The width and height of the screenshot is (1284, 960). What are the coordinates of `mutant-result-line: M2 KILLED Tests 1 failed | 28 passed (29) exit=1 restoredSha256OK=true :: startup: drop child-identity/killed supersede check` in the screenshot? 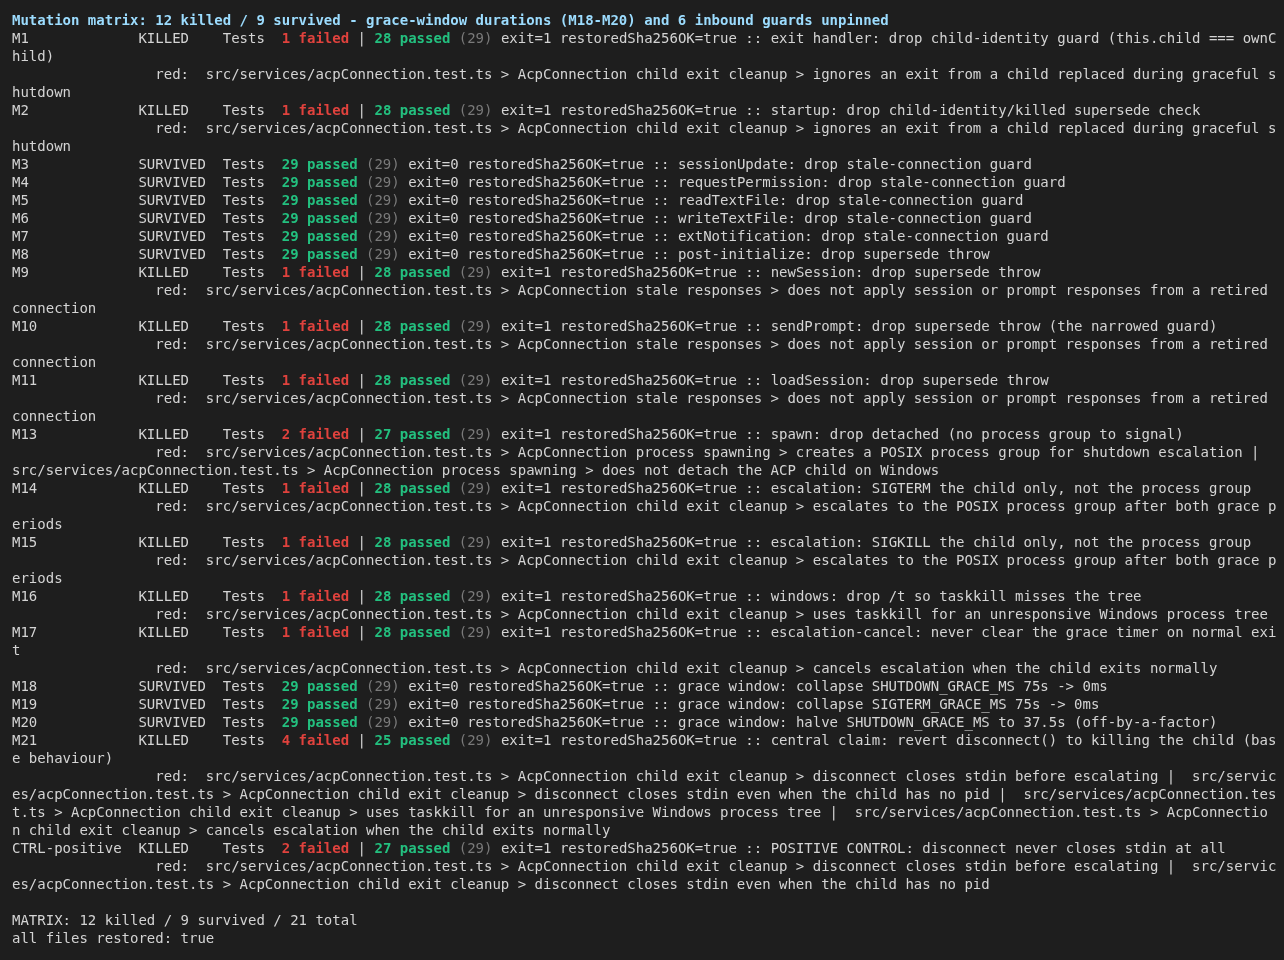 It's located at (607, 110).